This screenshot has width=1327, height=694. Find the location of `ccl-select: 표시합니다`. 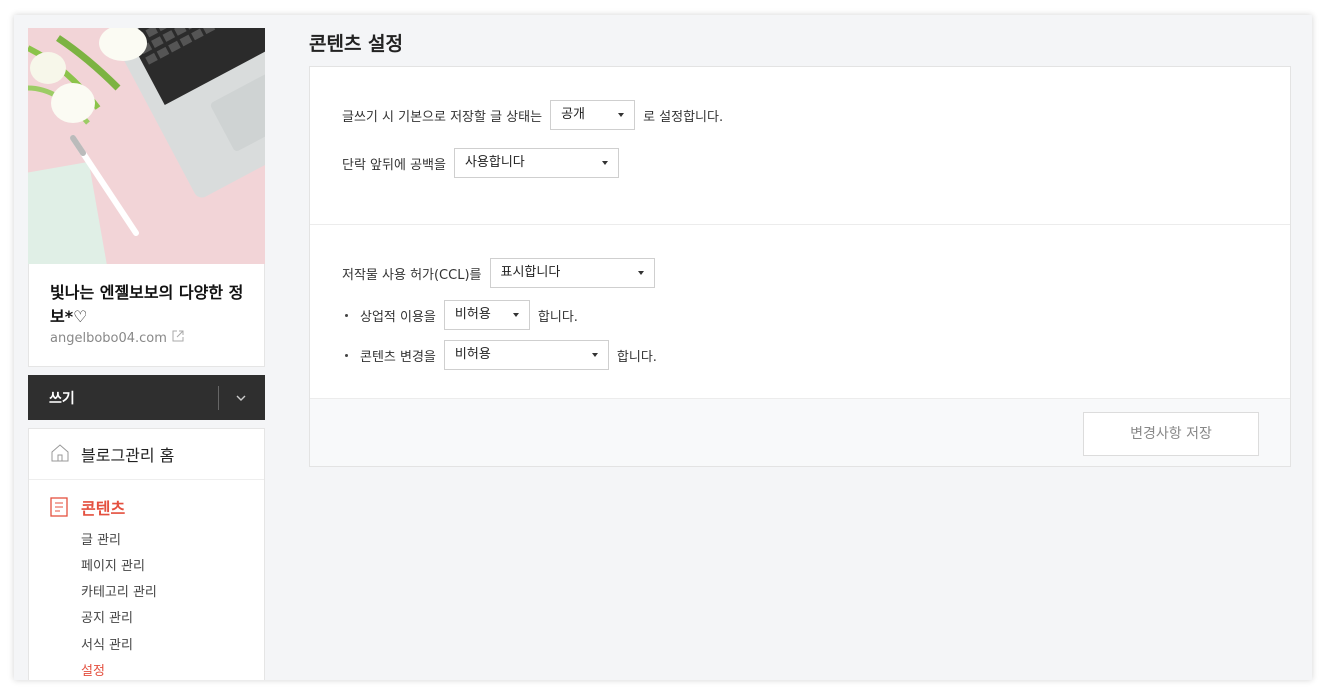

ccl-select: 표시합니다 is located at coordinates (572, 273).